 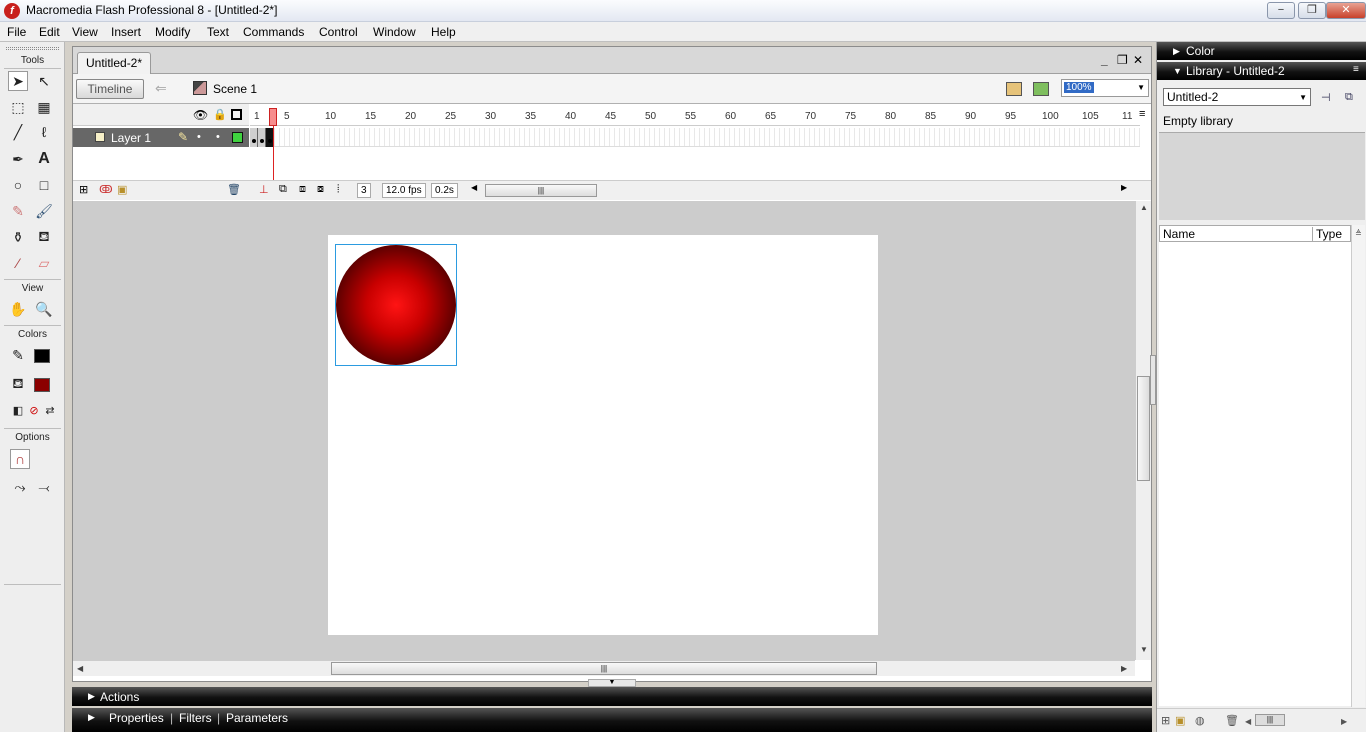 What do you see at coordinates (18, 211) in the screenshot?
I see `pencil-tool-icon: ✎` at bounding box center [18, 211].